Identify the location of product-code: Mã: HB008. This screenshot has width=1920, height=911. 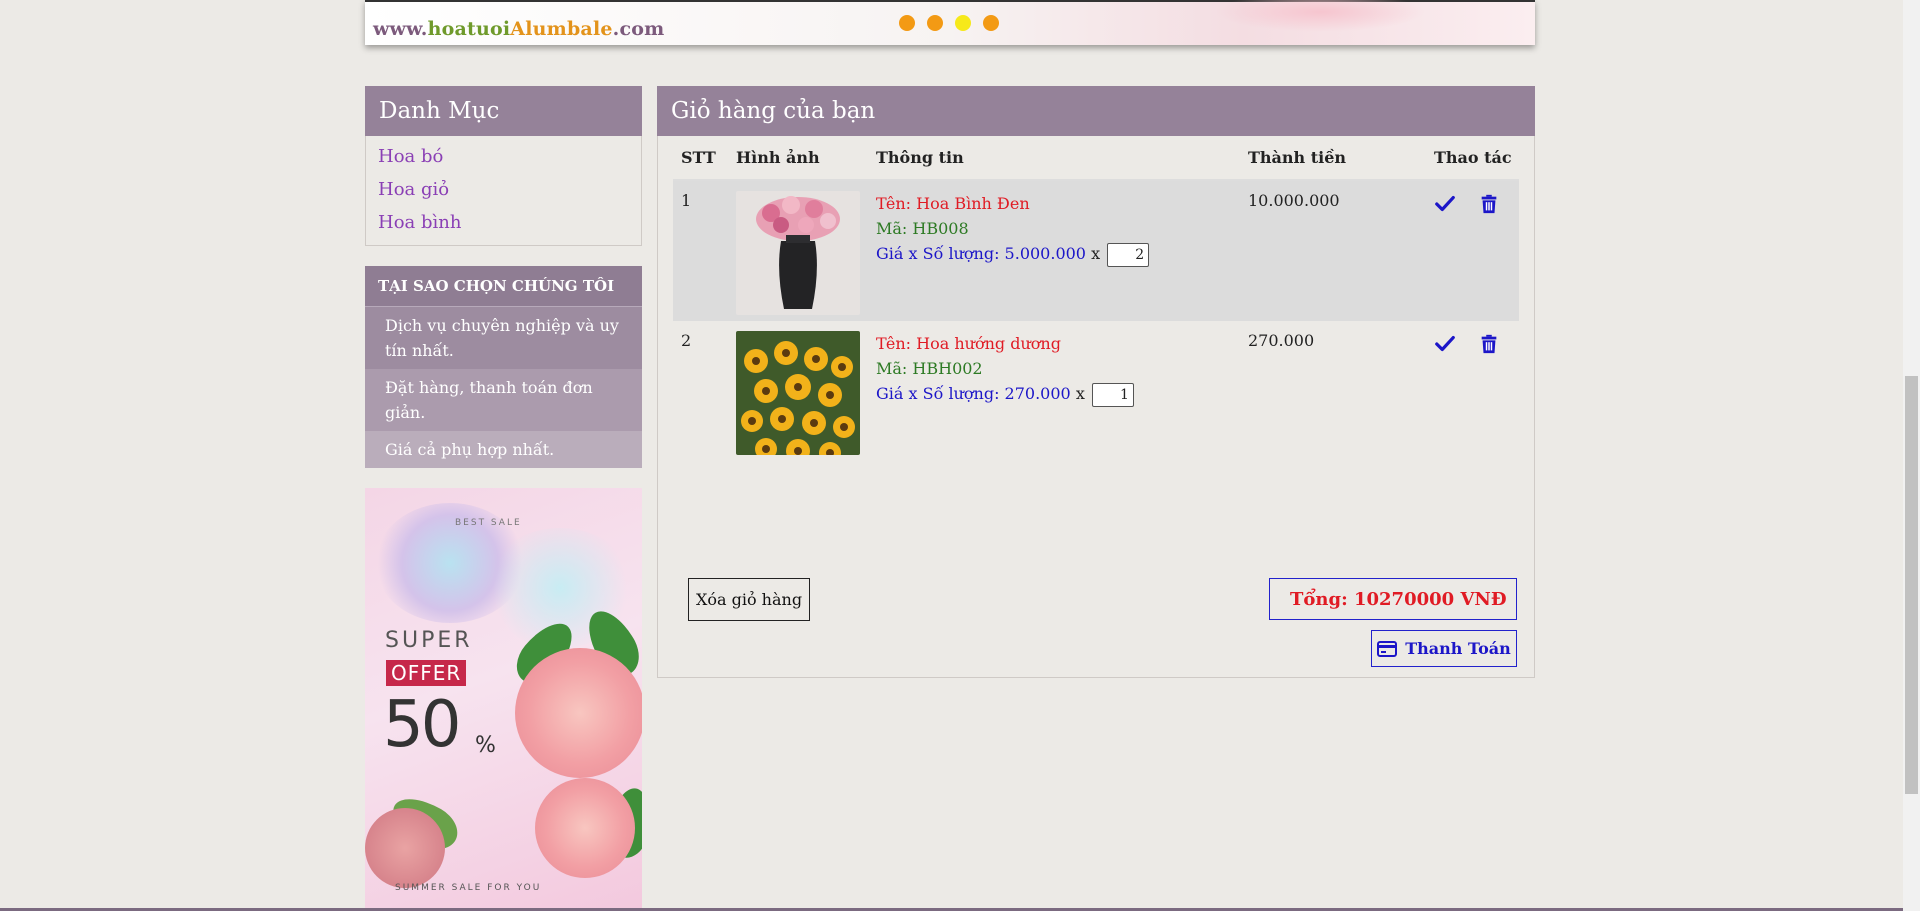
(922, 228).